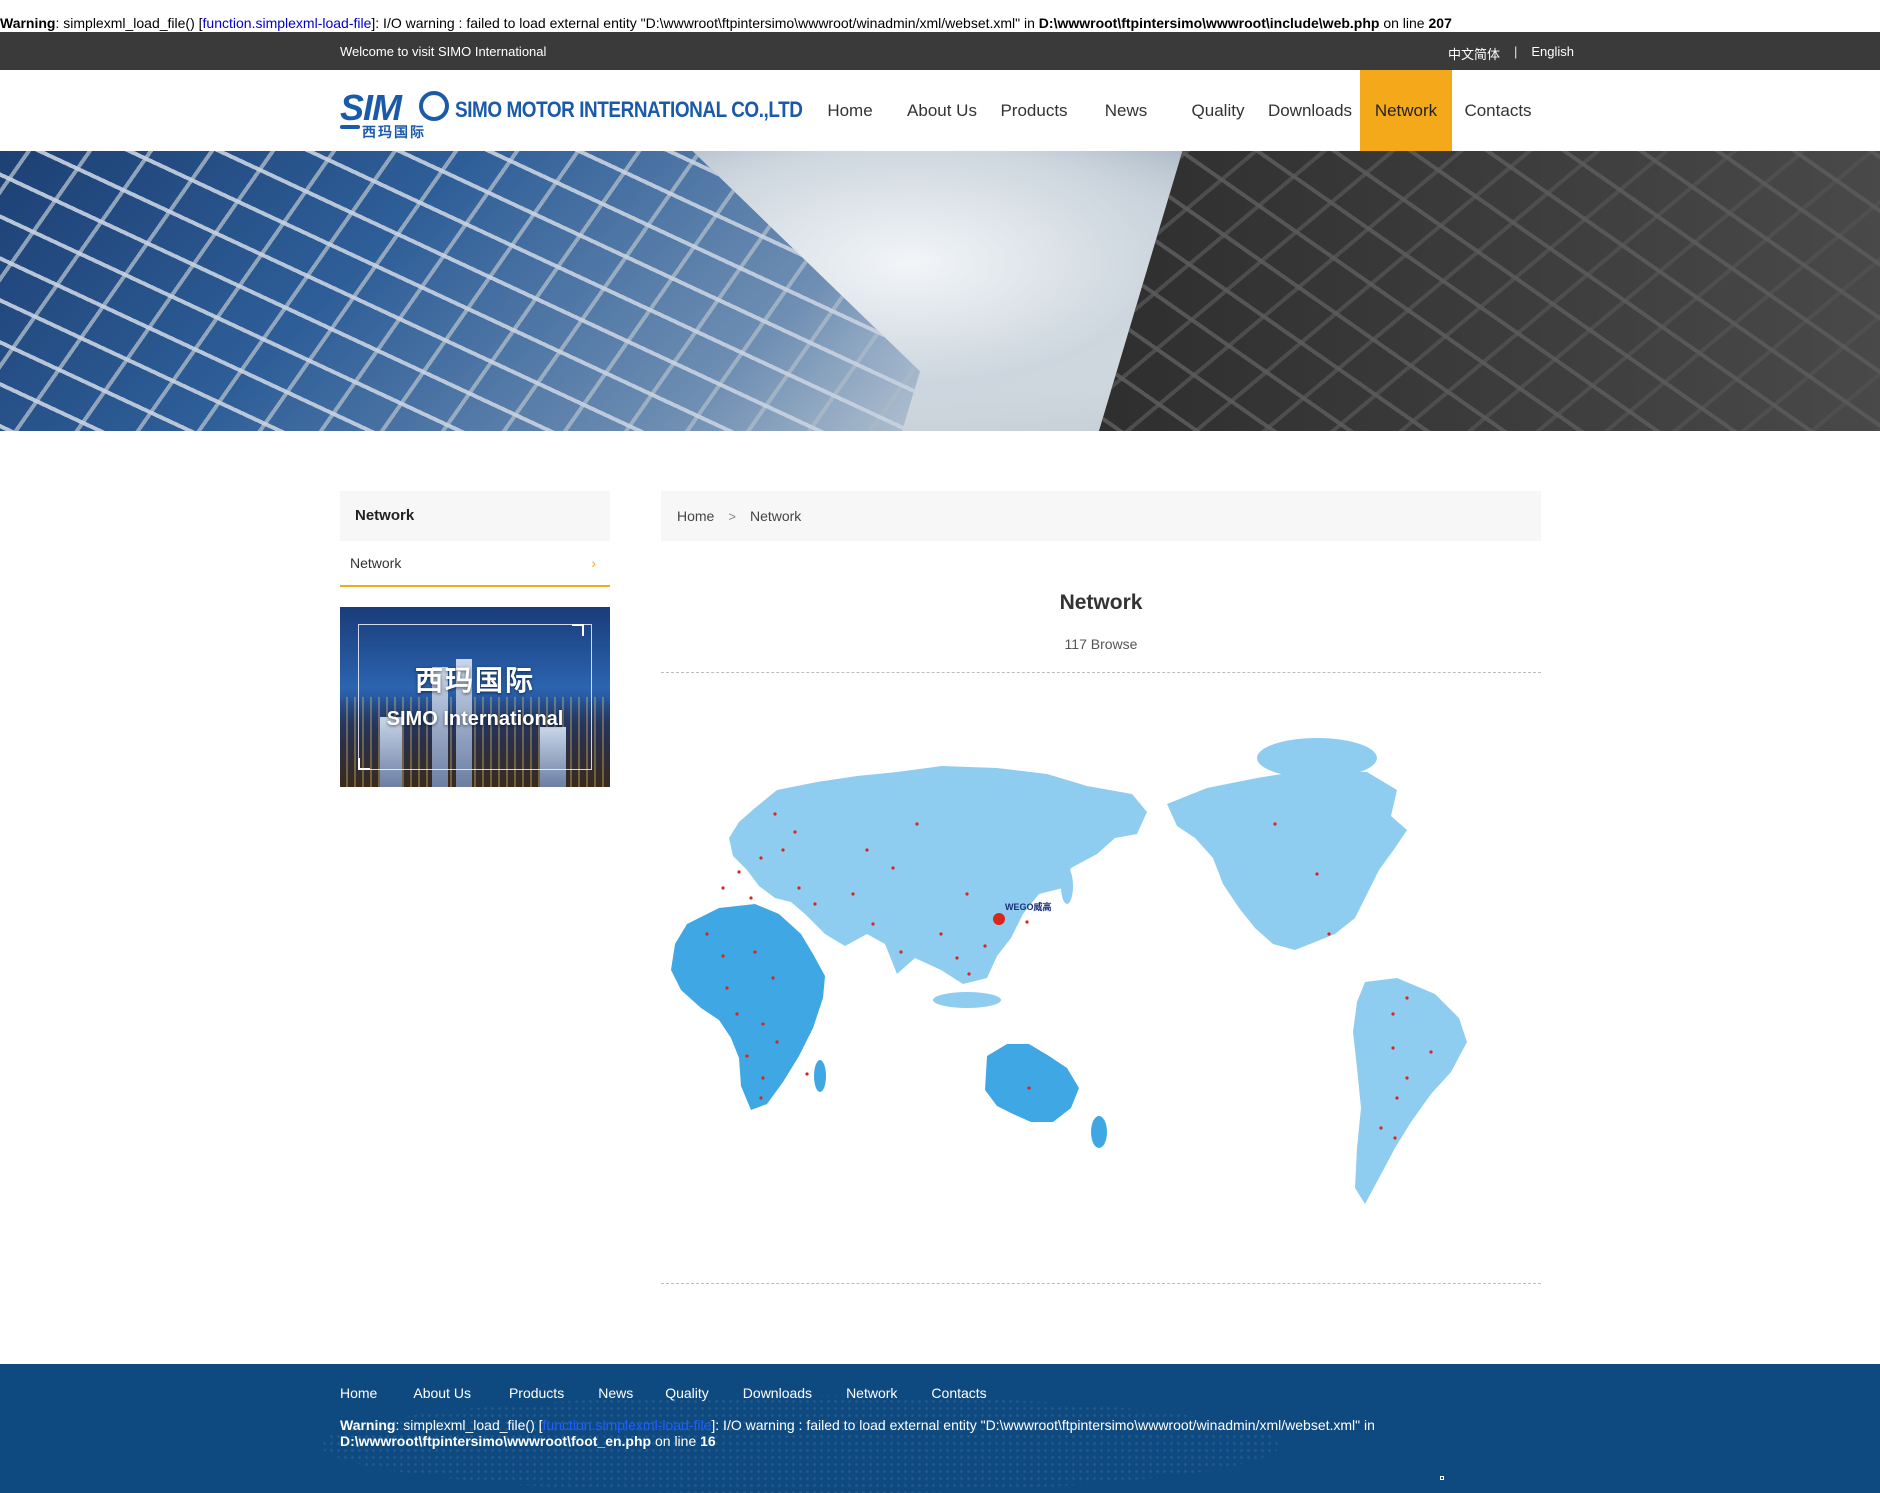 The height and width of the screenshot is (1493, 1880). Describe the element at coordinates (434, 106) in the screenshot. I see `globe-icon` at that location.